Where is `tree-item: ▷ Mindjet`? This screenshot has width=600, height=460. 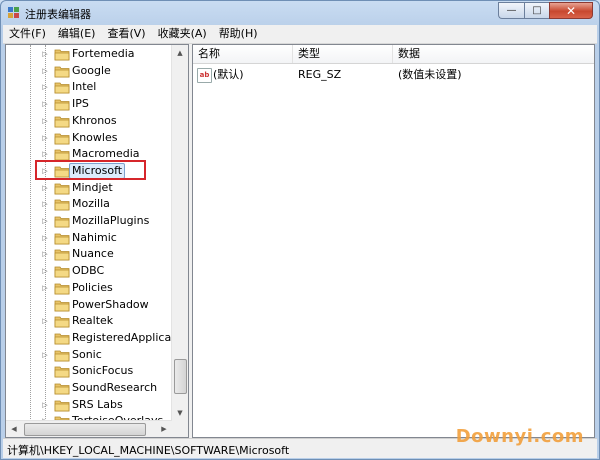
tree-item: ▷ Mindjet is located at coordinates (91, 188).